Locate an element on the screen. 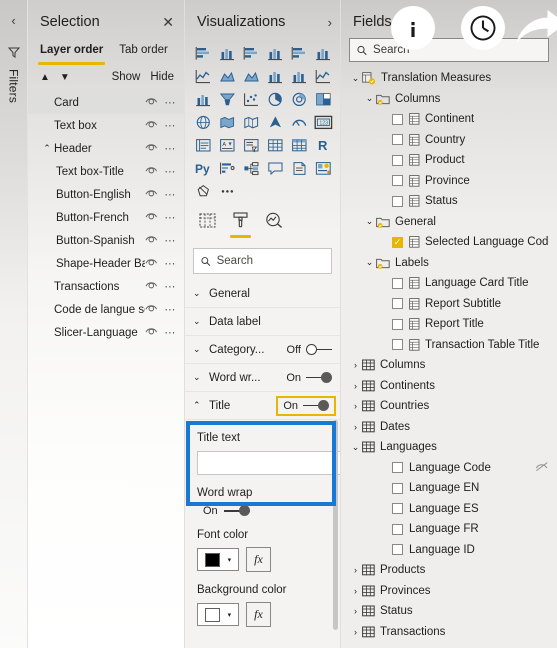 The image size is (557, 648). shape-map-icon is located at coordinates (251, 122).